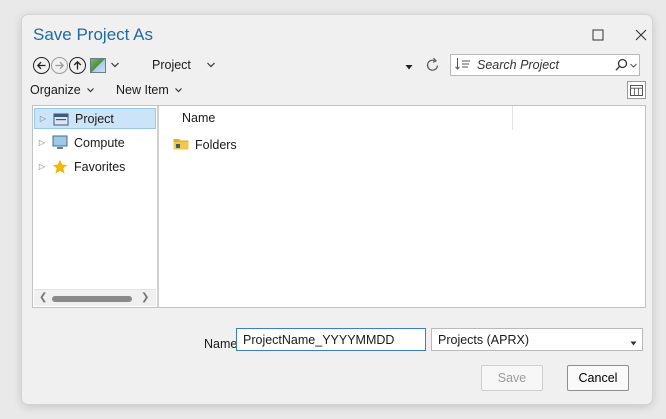  I want to click on name-label: Name, so click(221, 344).